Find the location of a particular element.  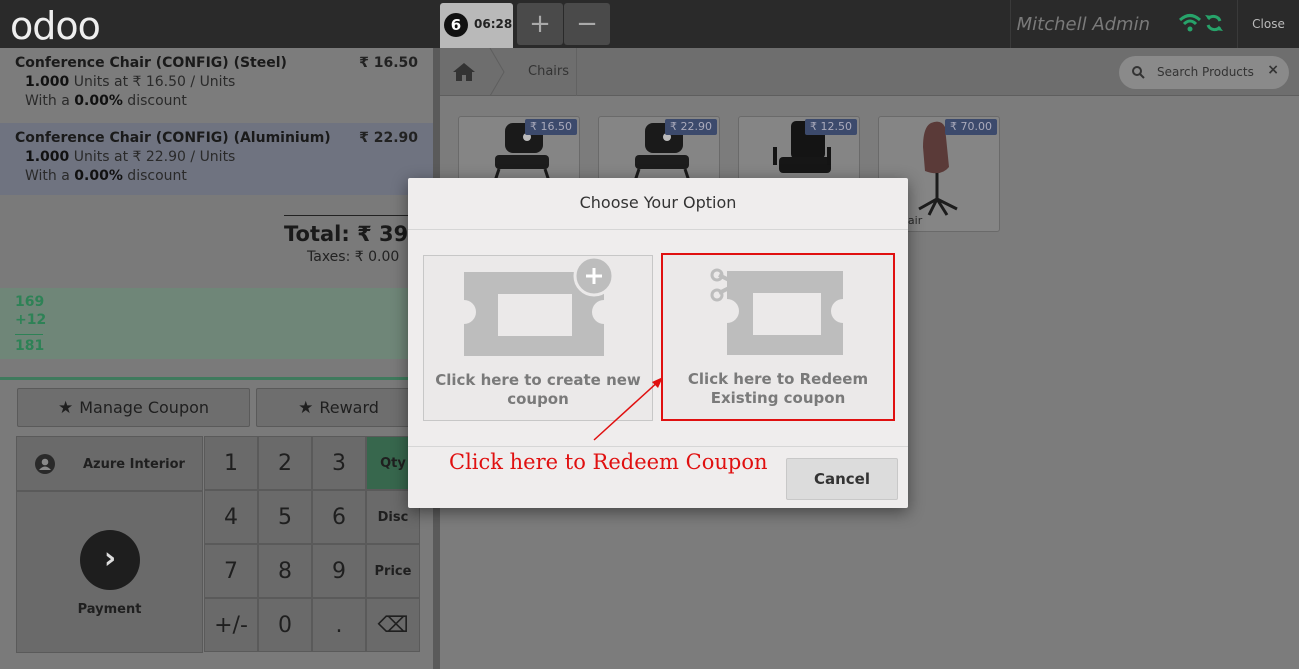

breadcrumb-category: Chairs is located at coordinates (548, 71).